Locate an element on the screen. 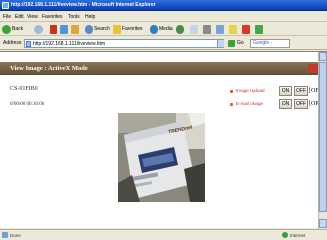  menu-edit: Edit is located at coordinates (19, 17).